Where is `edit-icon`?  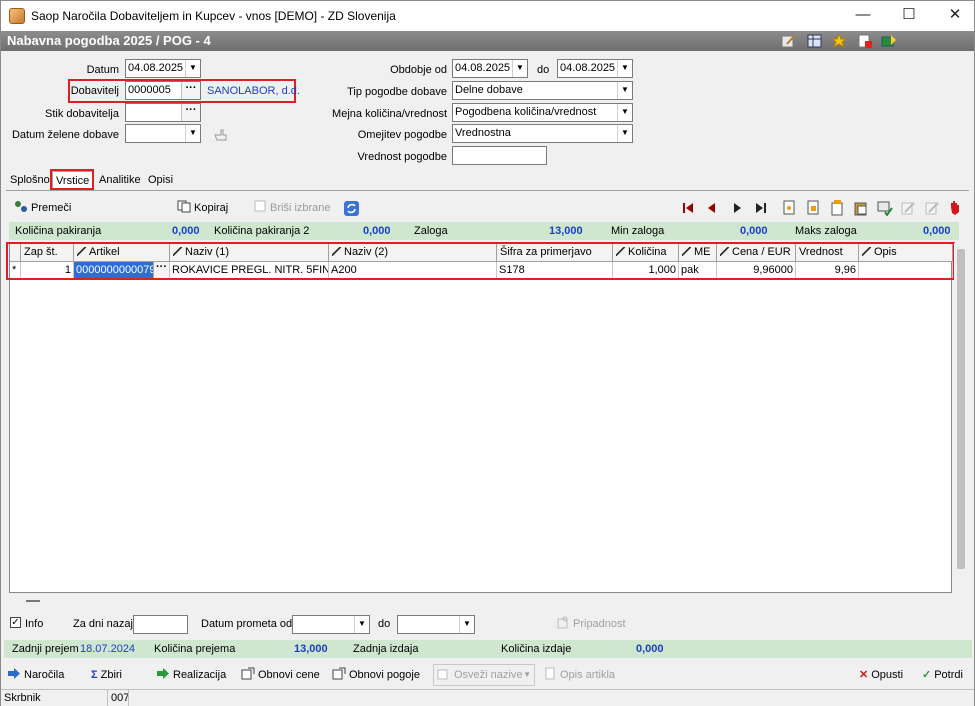
edit-icon is located at coordinates (908, 208).